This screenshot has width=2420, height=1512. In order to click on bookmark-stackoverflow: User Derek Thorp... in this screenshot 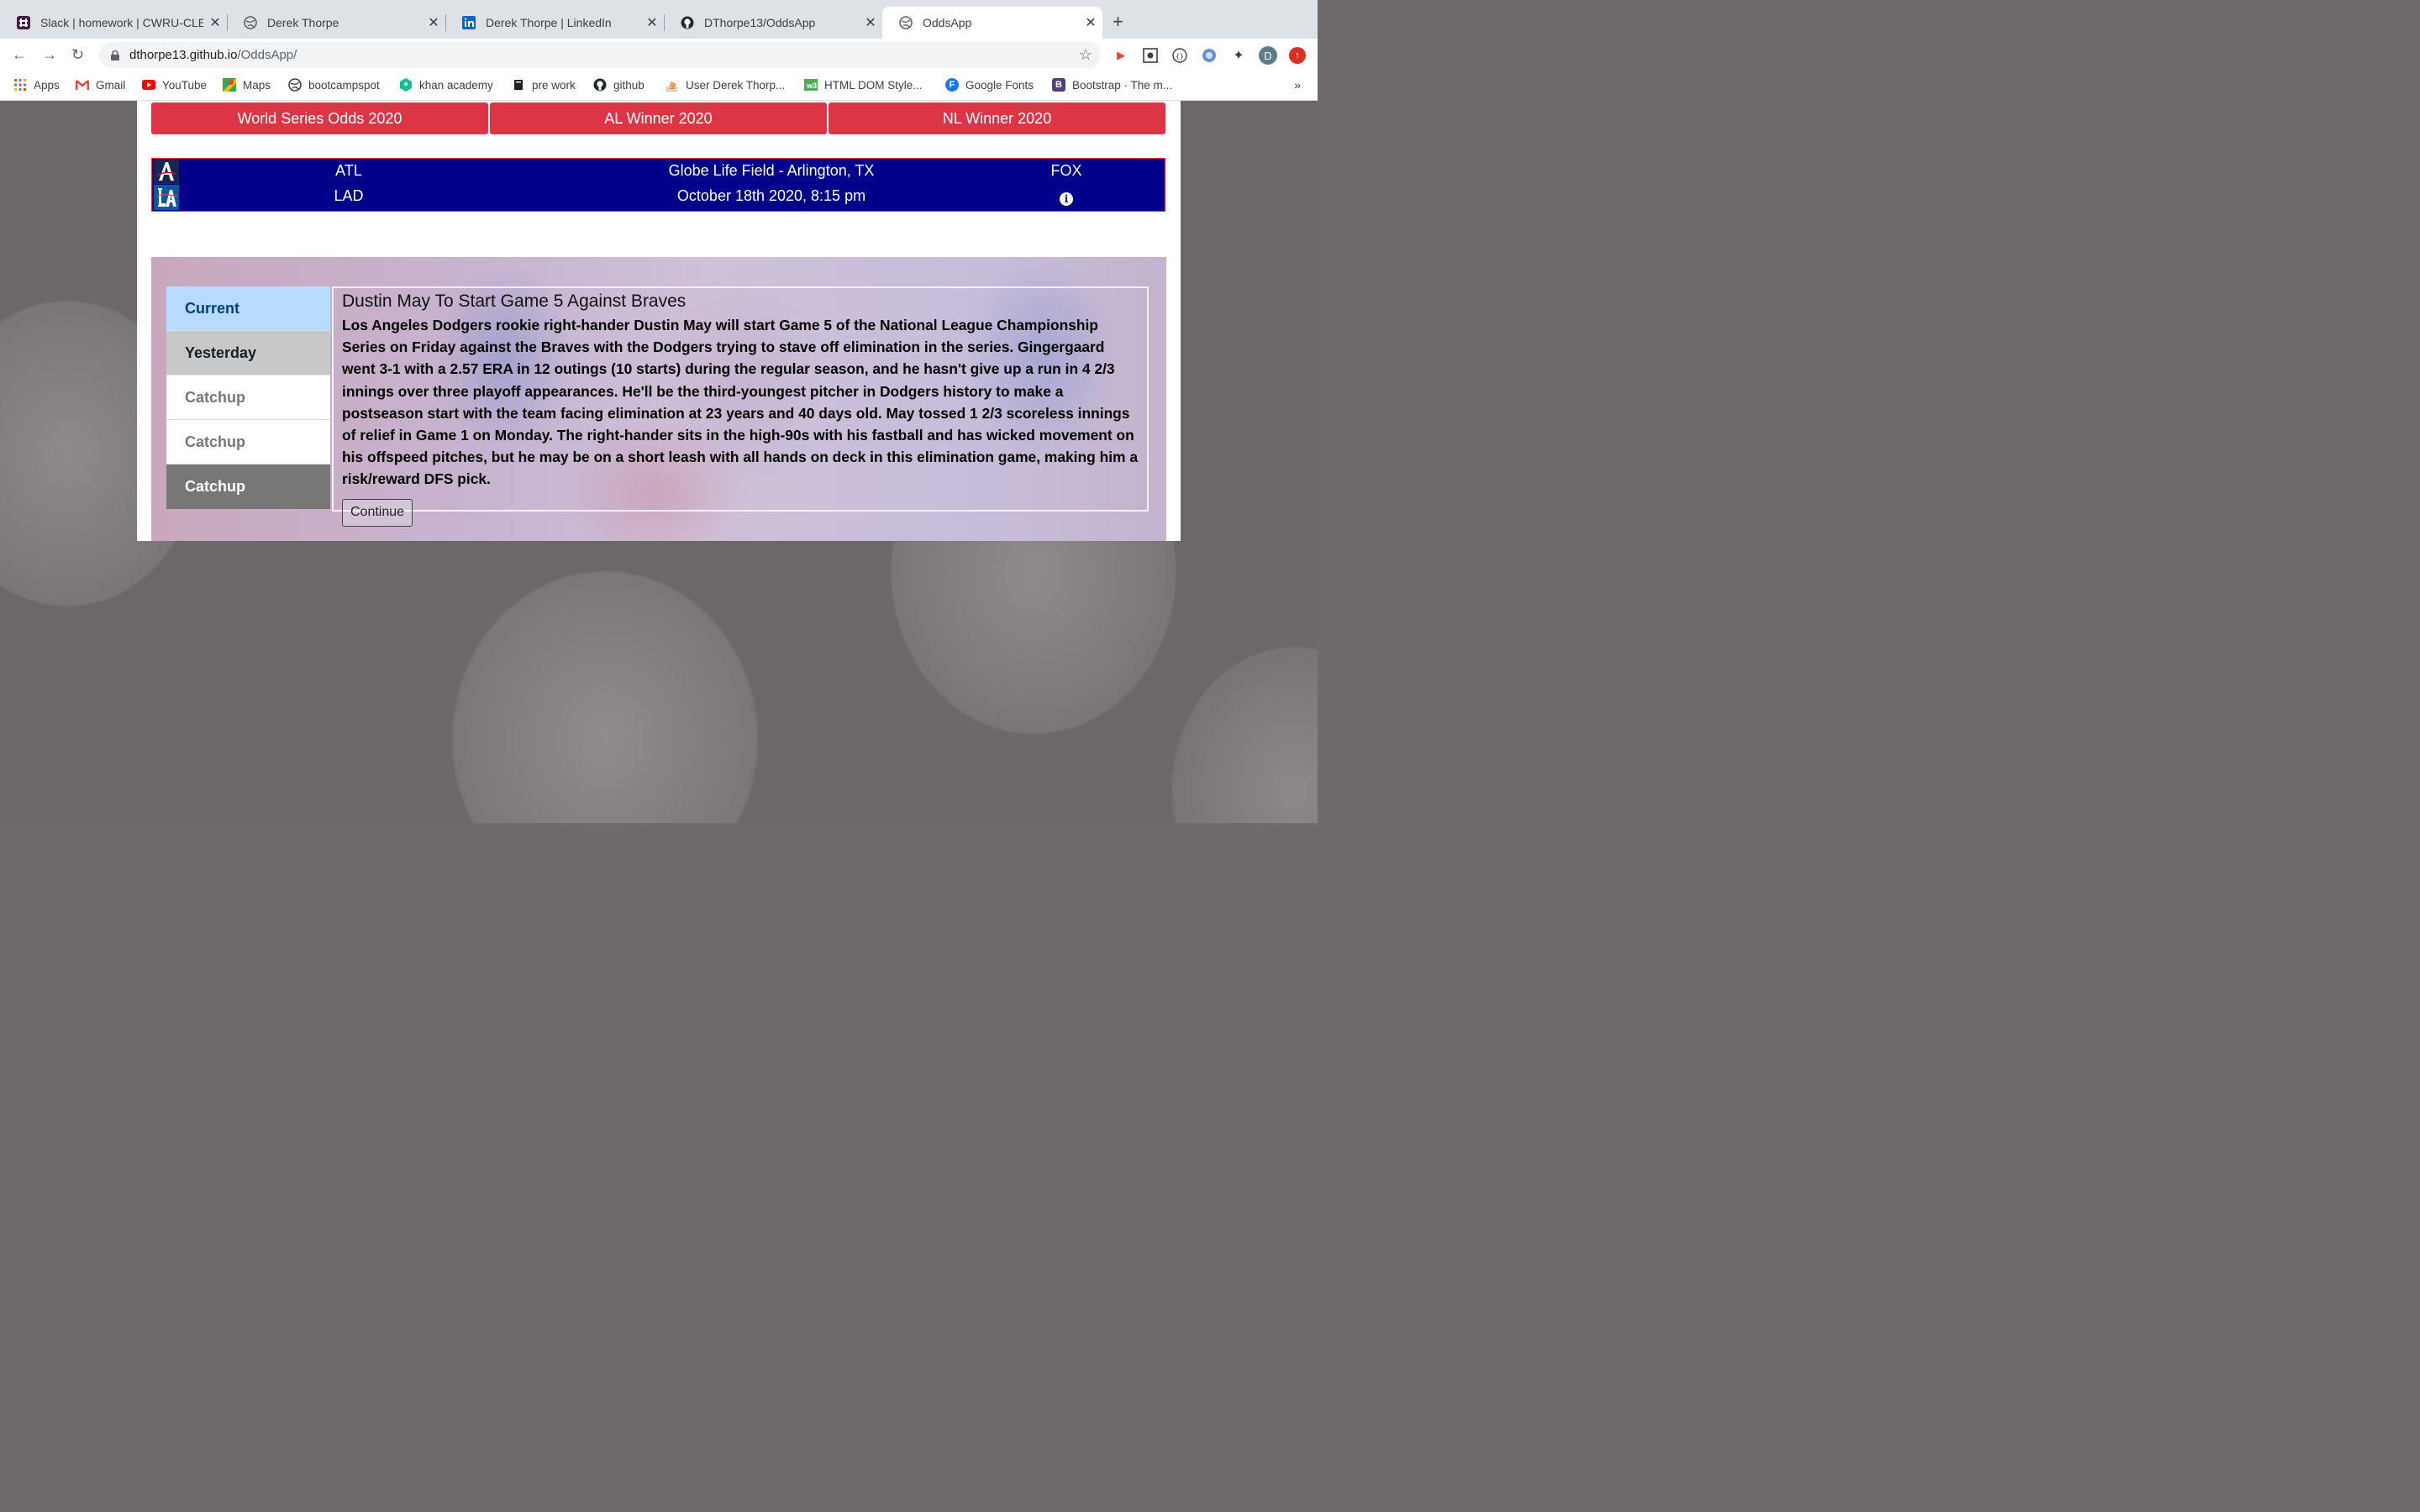, I will do `click(725, 85)`.